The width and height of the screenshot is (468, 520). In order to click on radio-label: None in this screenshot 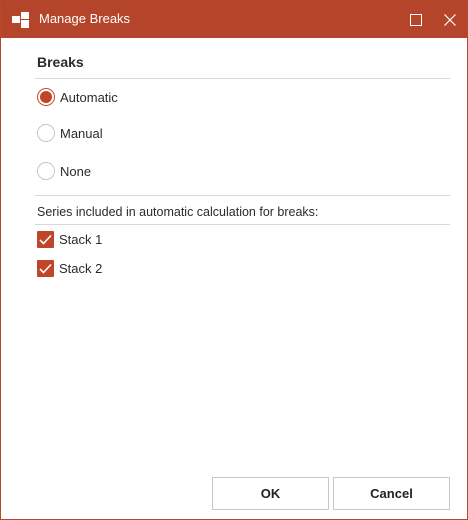, I will do `click(76, 171)`.